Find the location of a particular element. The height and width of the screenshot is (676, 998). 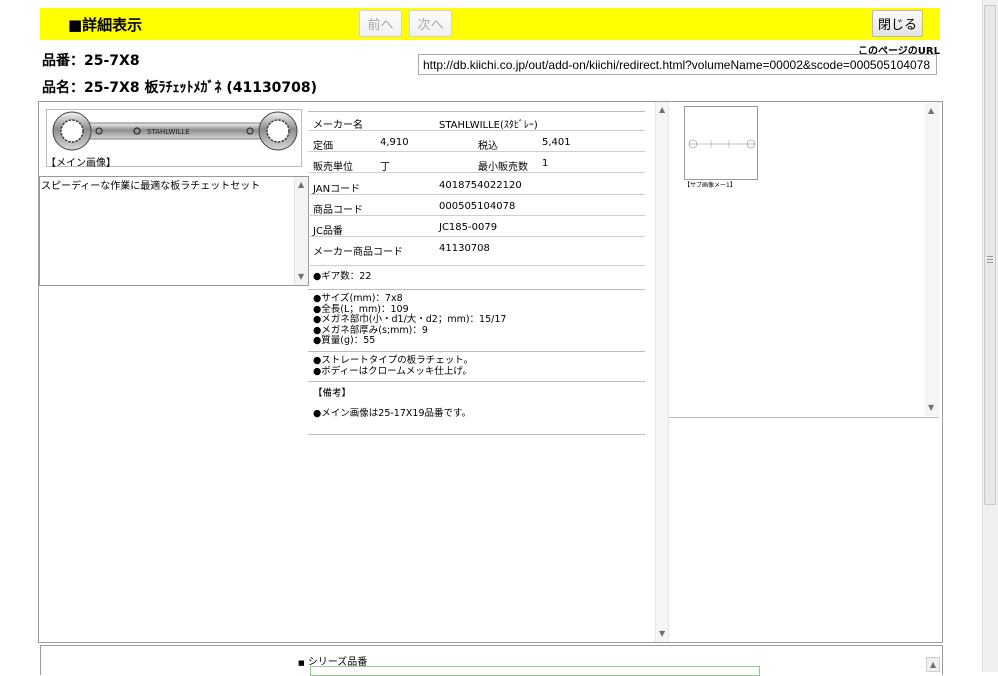

jc-value: JC185-0079 is located at coordinates (468, 227).